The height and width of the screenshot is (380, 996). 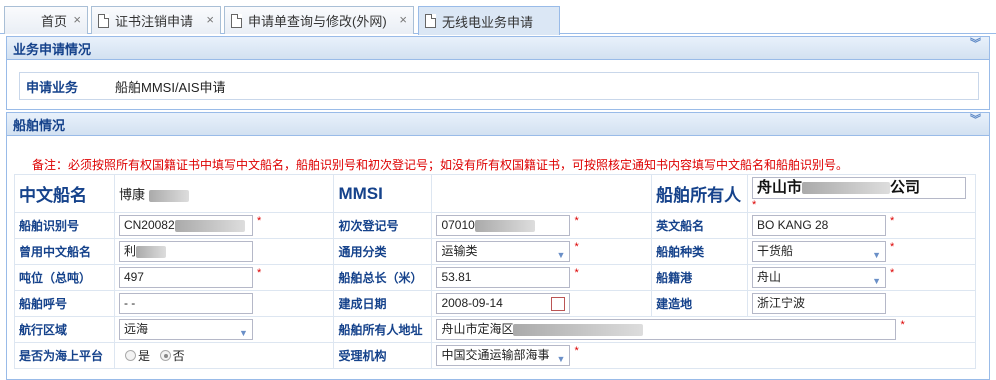 I want to click on ship-type-value: 干货船, so click(x=774, y=251).